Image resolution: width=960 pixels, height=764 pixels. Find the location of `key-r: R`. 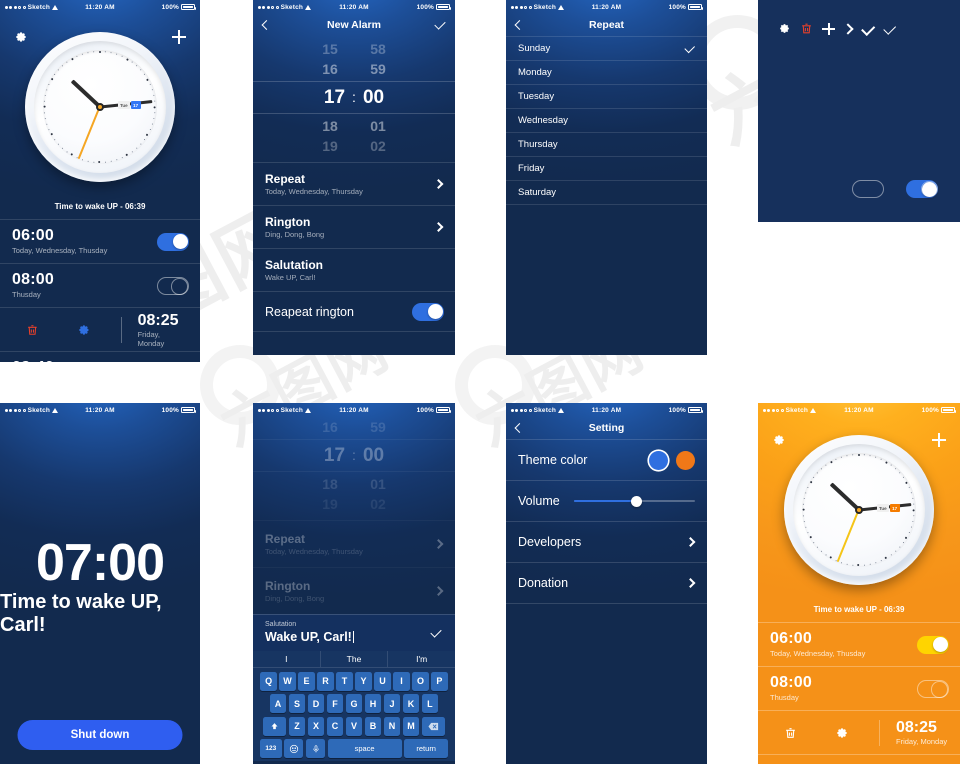

key-r: R is located at coordinates (325, 681).